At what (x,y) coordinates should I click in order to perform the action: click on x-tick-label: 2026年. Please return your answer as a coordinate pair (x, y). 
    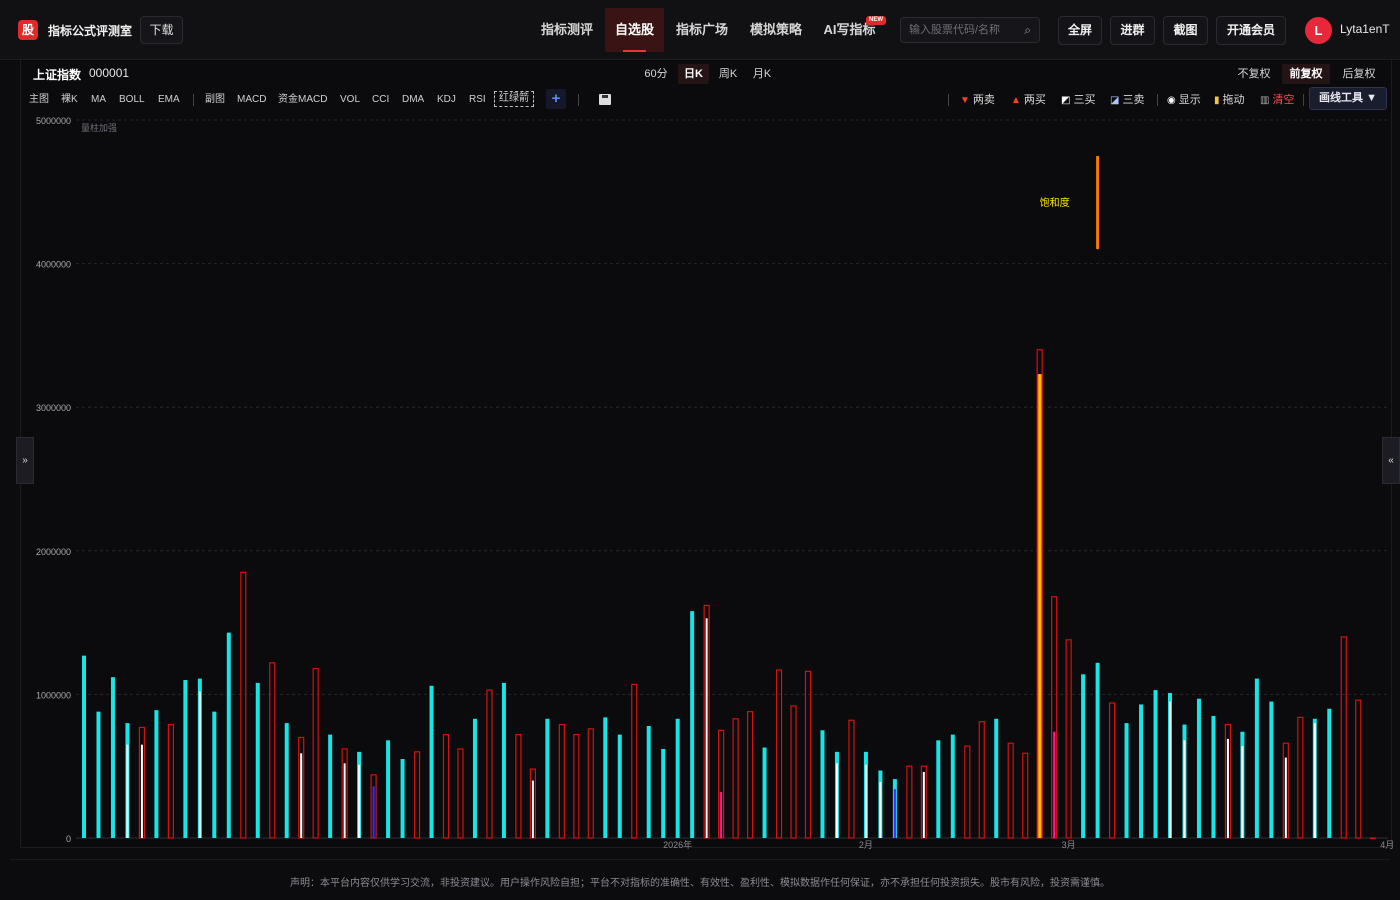
    Looking at the image, I should click on (677, 844).